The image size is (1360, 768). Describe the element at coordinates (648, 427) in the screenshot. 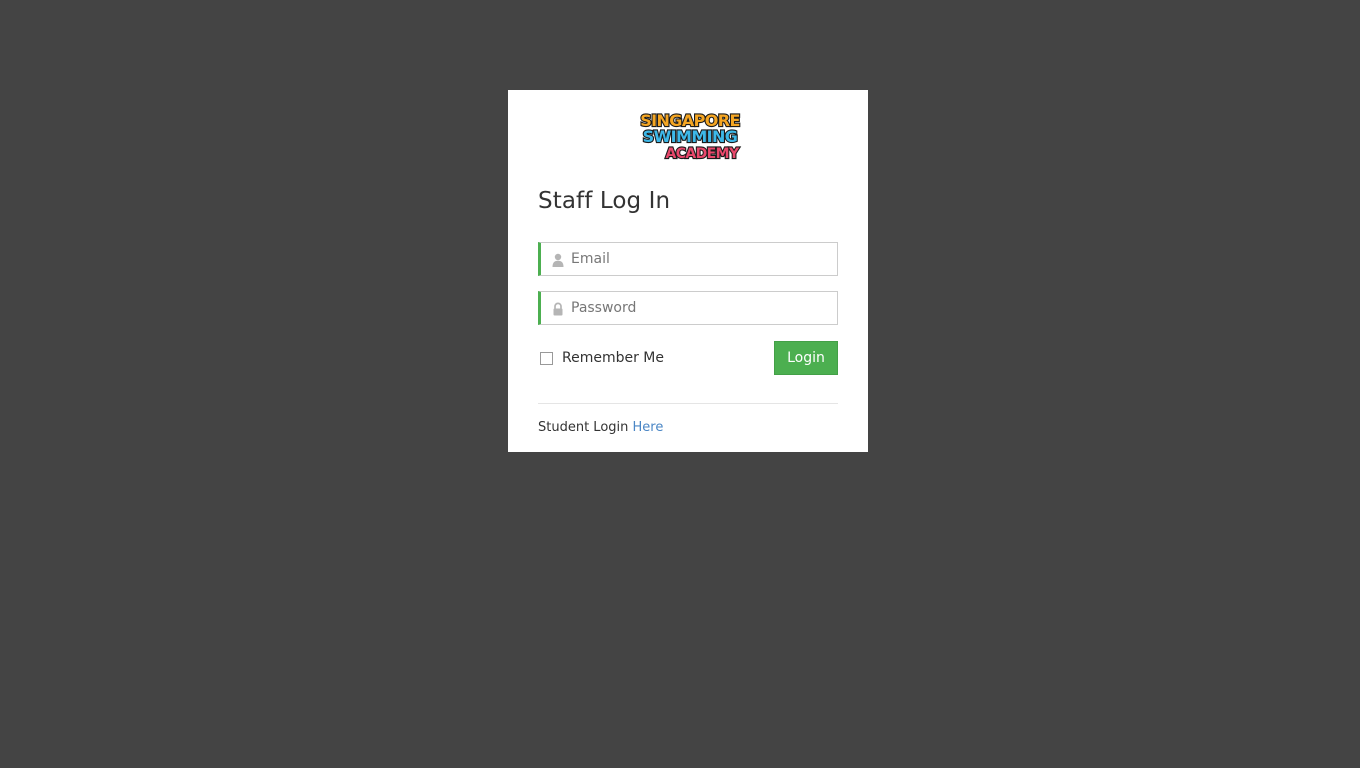

I see `student-login-link: Here` at that location.